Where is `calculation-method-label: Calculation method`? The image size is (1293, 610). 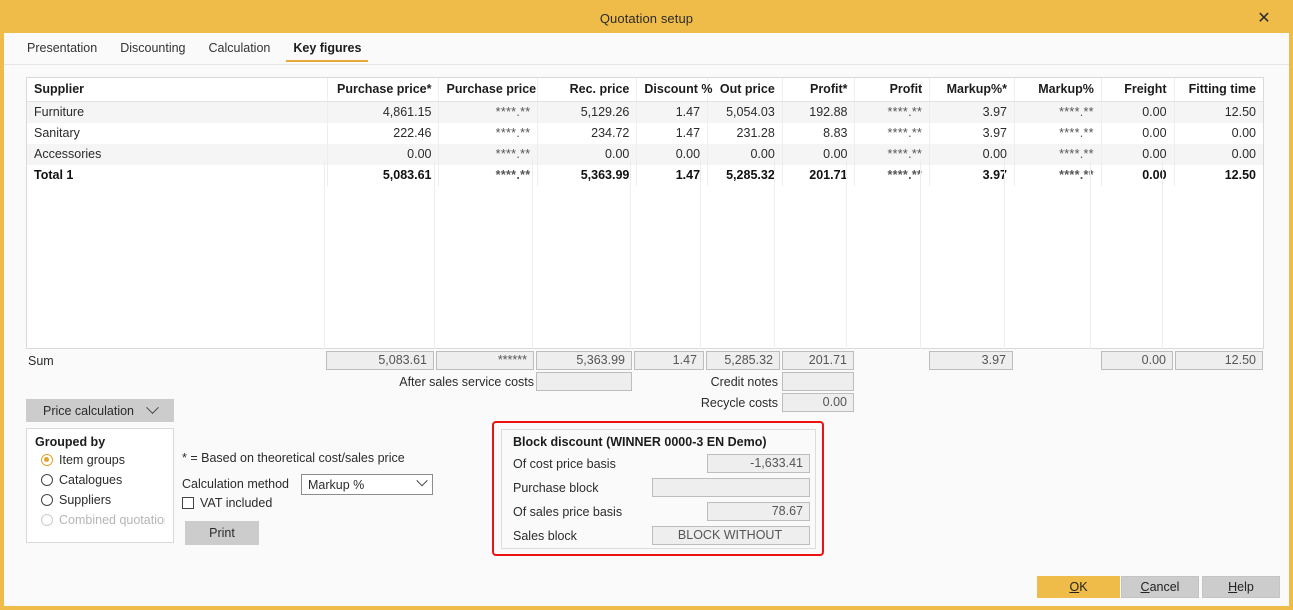 calculation-method-label: Calculation method is located at coordinates (236, 484).